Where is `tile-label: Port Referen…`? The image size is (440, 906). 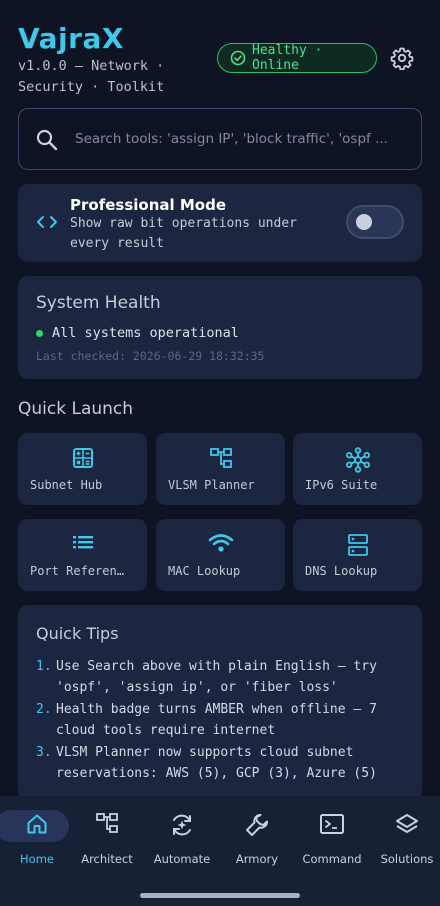
tile-label: Port Referen… is located at coordinates (77, 571).